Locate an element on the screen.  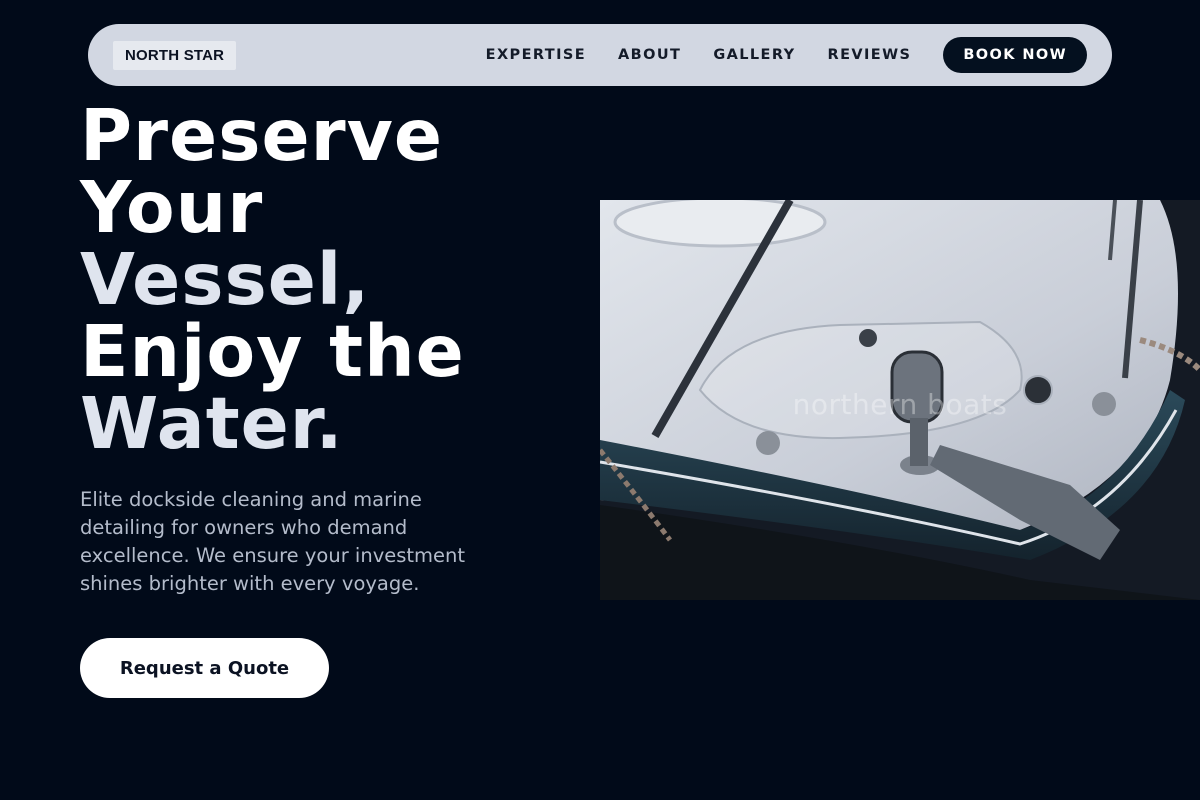
book-now-button: BOOK NOW is located at coordinates (1015, 55).